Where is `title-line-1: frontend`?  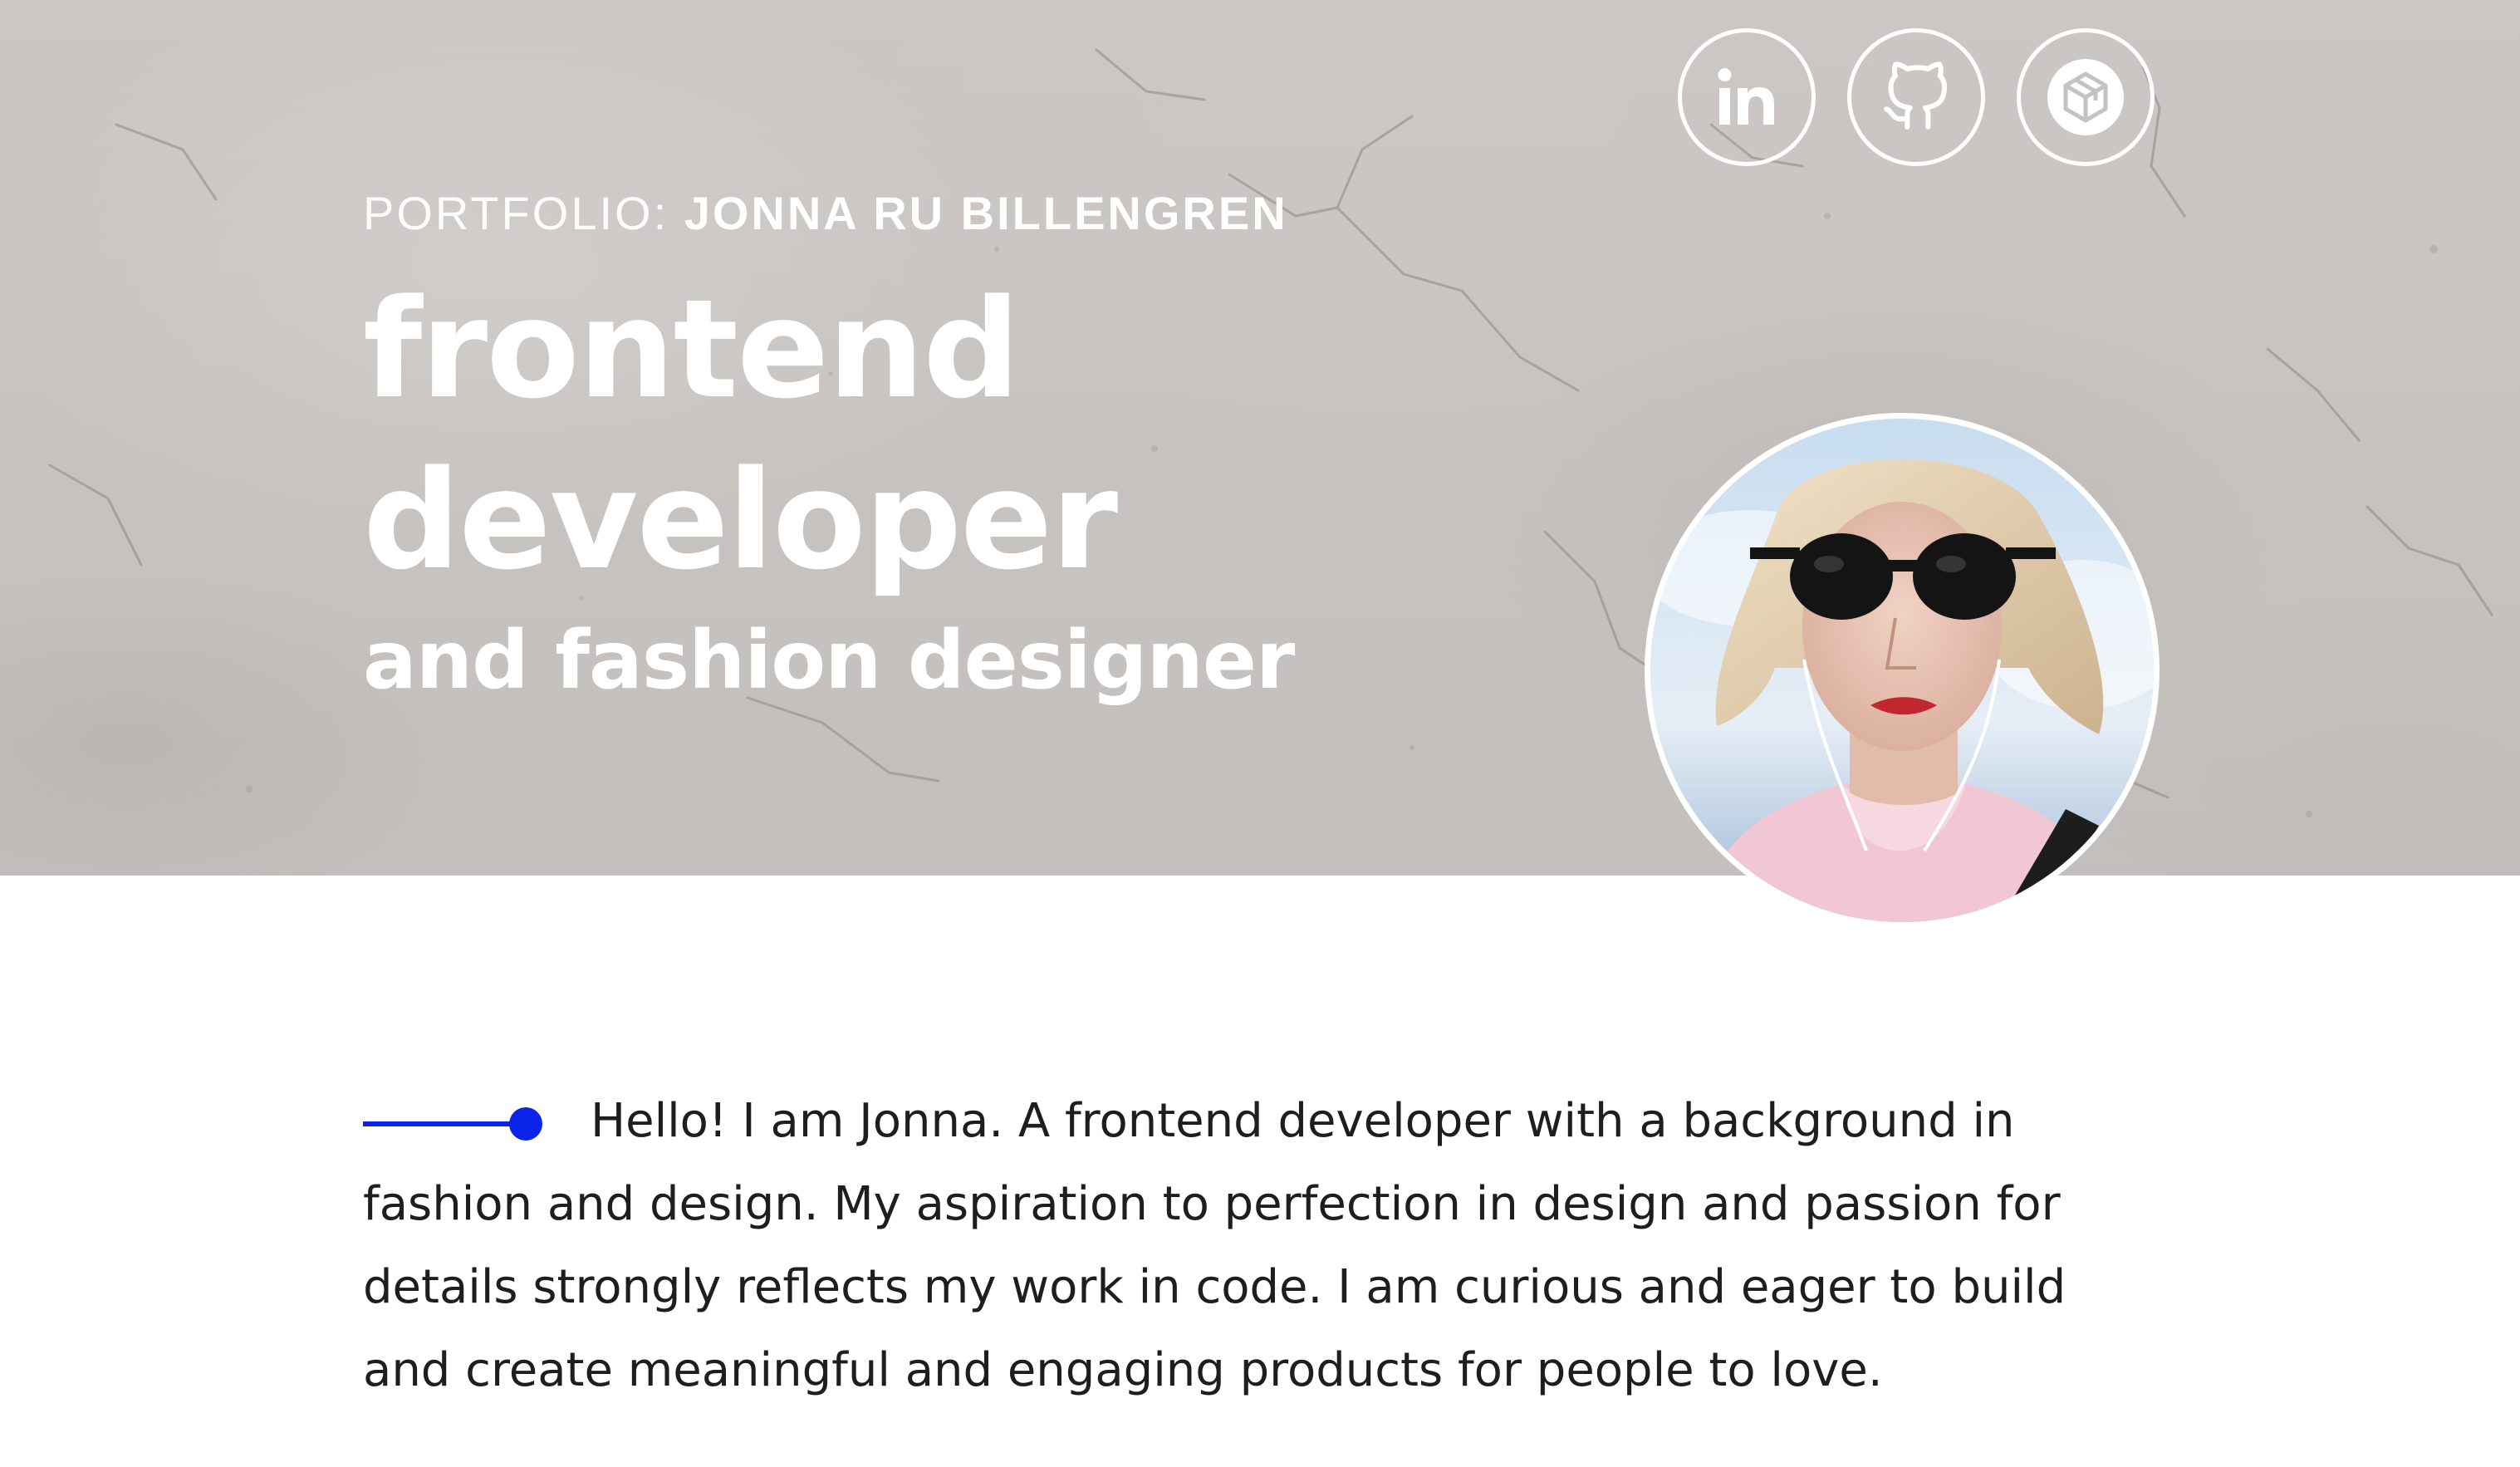 title-line-1: frontend is located at coordinates (691, 349).